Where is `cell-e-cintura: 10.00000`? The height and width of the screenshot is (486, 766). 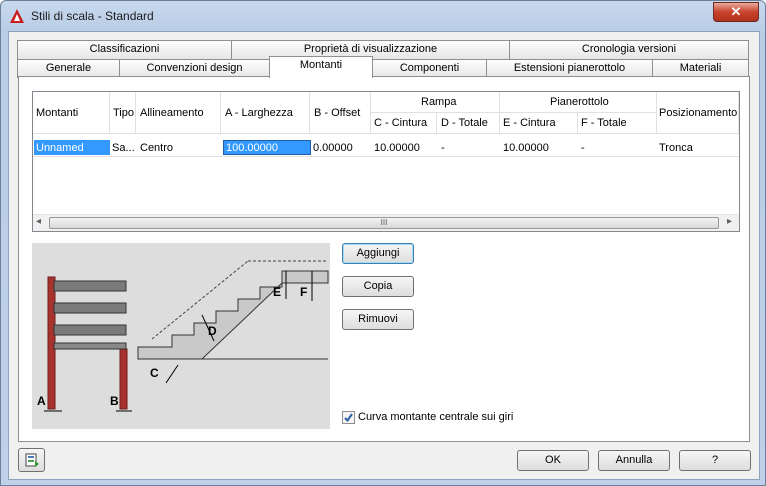
cell-e-cintura: 10.00000 is located at coordinates (526, 148).